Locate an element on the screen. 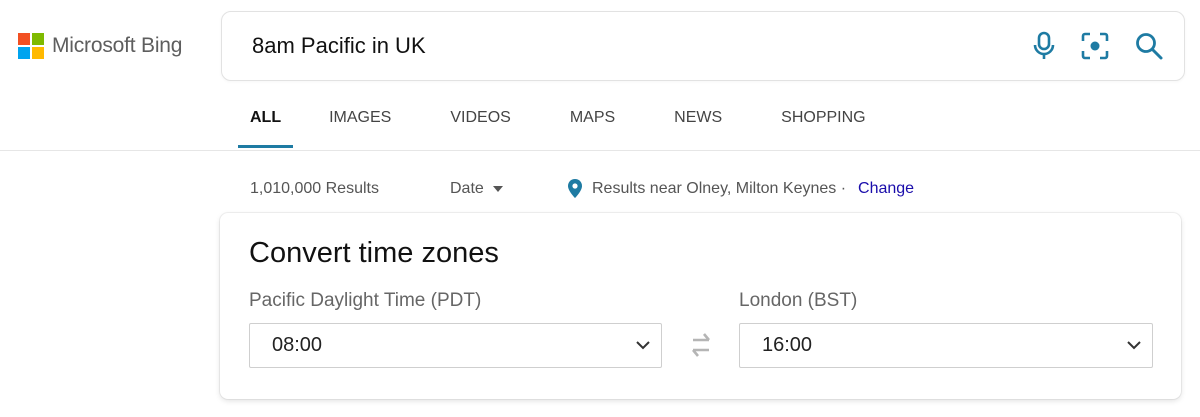 This screenshot has height=417, width=1200. search-box is located at coordinates (703, 46).